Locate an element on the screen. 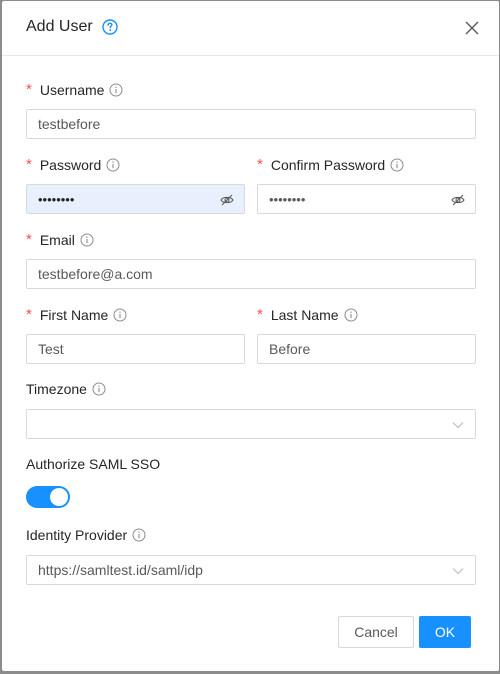  first-name-label-row: * First Name is located at coordinates (76, 314).